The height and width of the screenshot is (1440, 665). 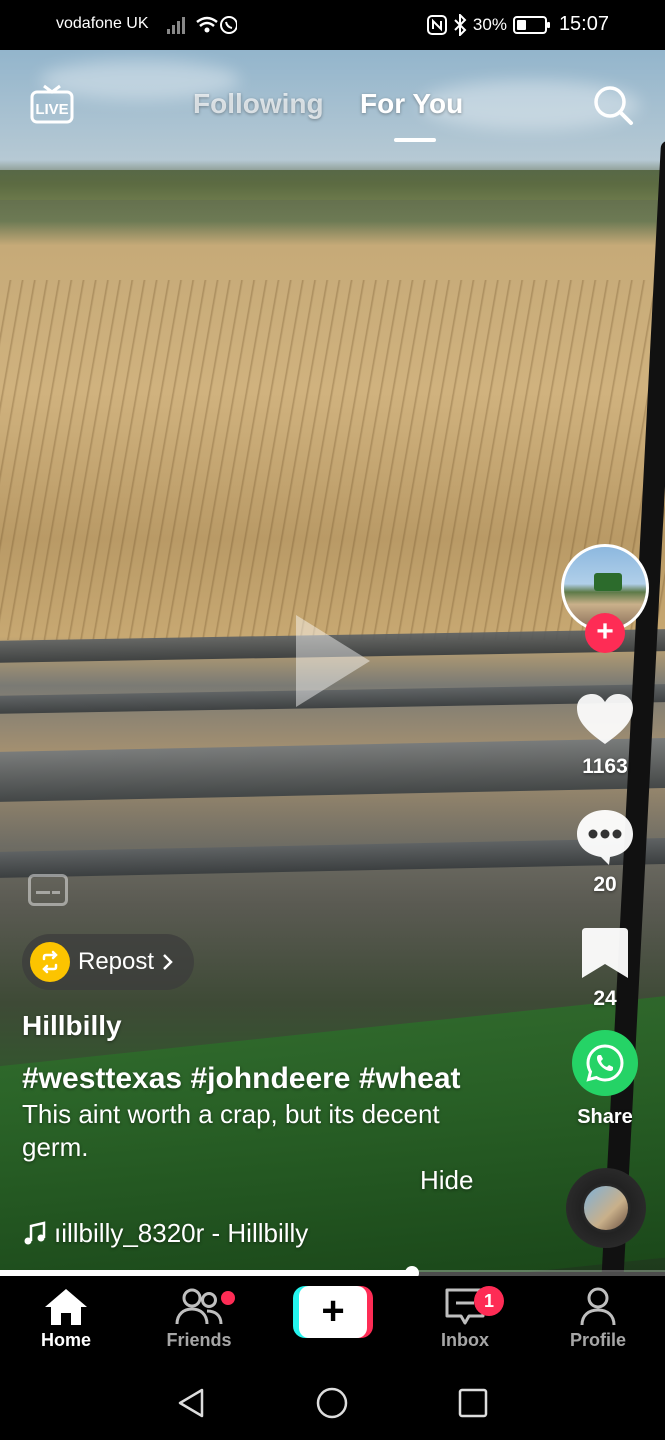 I want to click on bookmark-count: 24, so click(x=605, y=998).